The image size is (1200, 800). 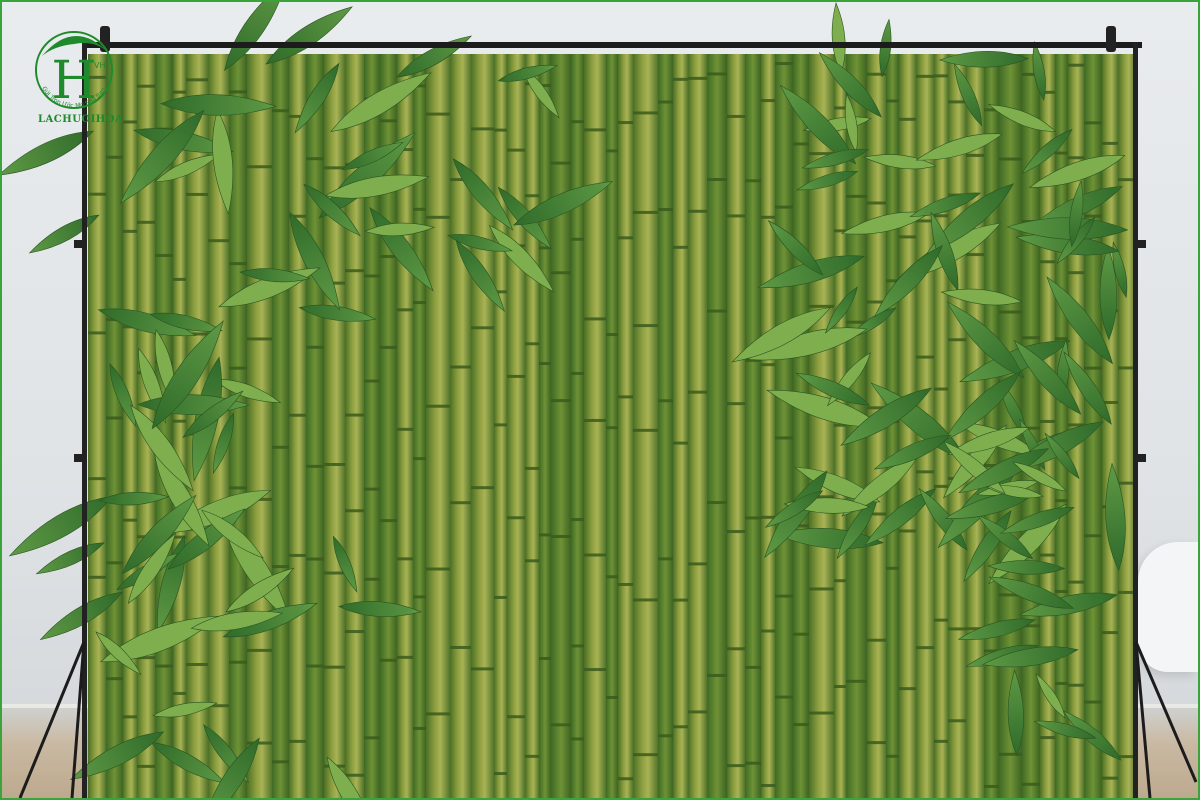 I want to click on brand-name: LACHUOIHOA, so click(x=81, y=119).